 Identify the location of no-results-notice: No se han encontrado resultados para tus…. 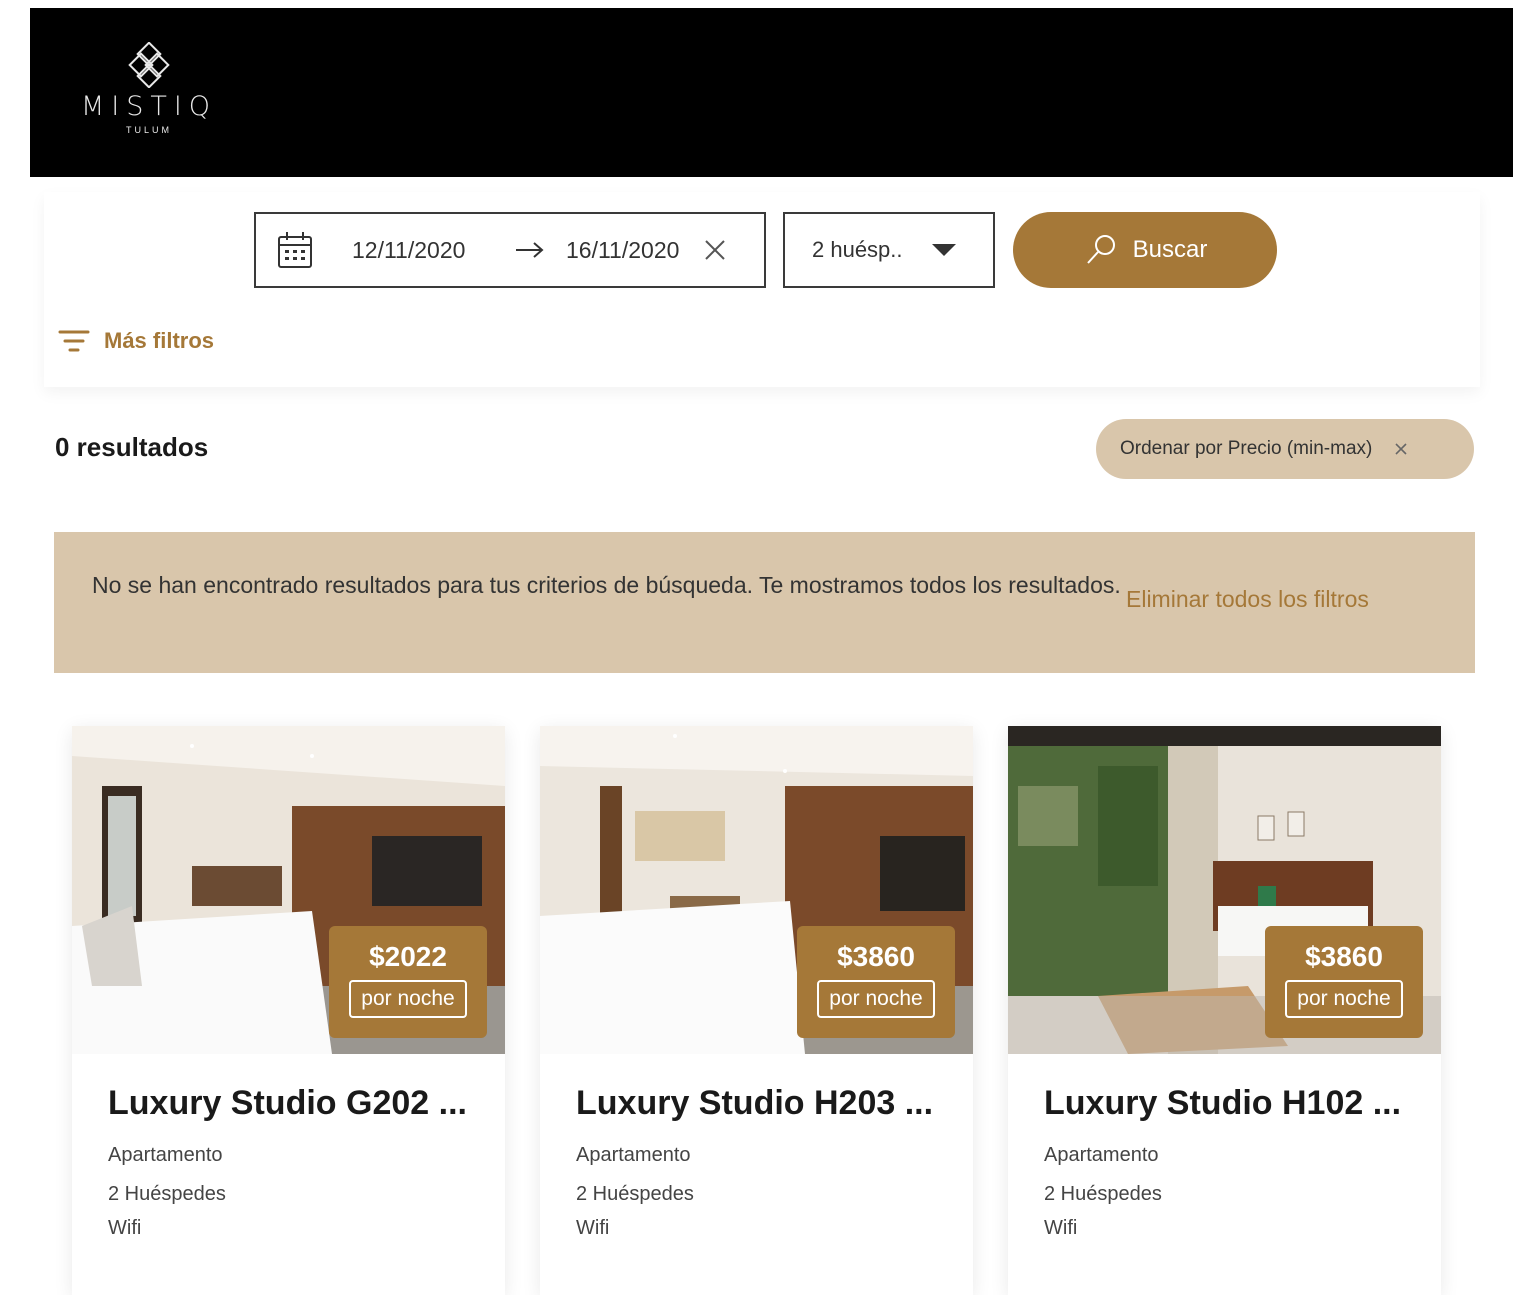
(764, 602).